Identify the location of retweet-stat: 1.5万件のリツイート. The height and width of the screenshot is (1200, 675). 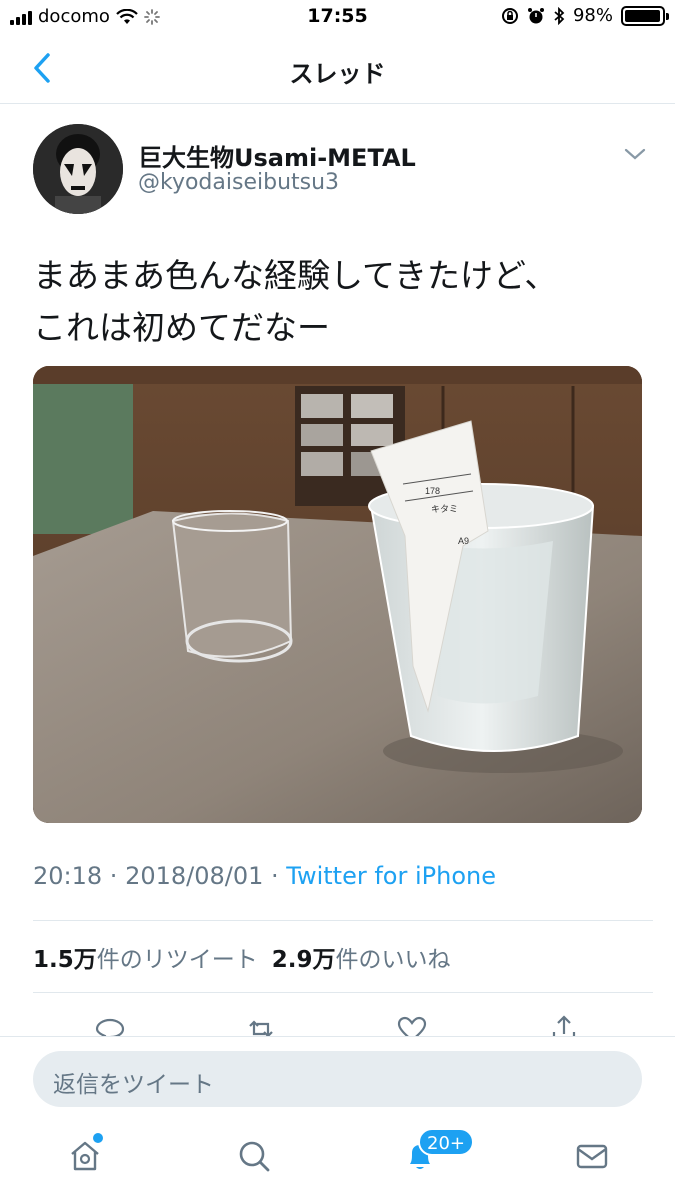
(145, 960).